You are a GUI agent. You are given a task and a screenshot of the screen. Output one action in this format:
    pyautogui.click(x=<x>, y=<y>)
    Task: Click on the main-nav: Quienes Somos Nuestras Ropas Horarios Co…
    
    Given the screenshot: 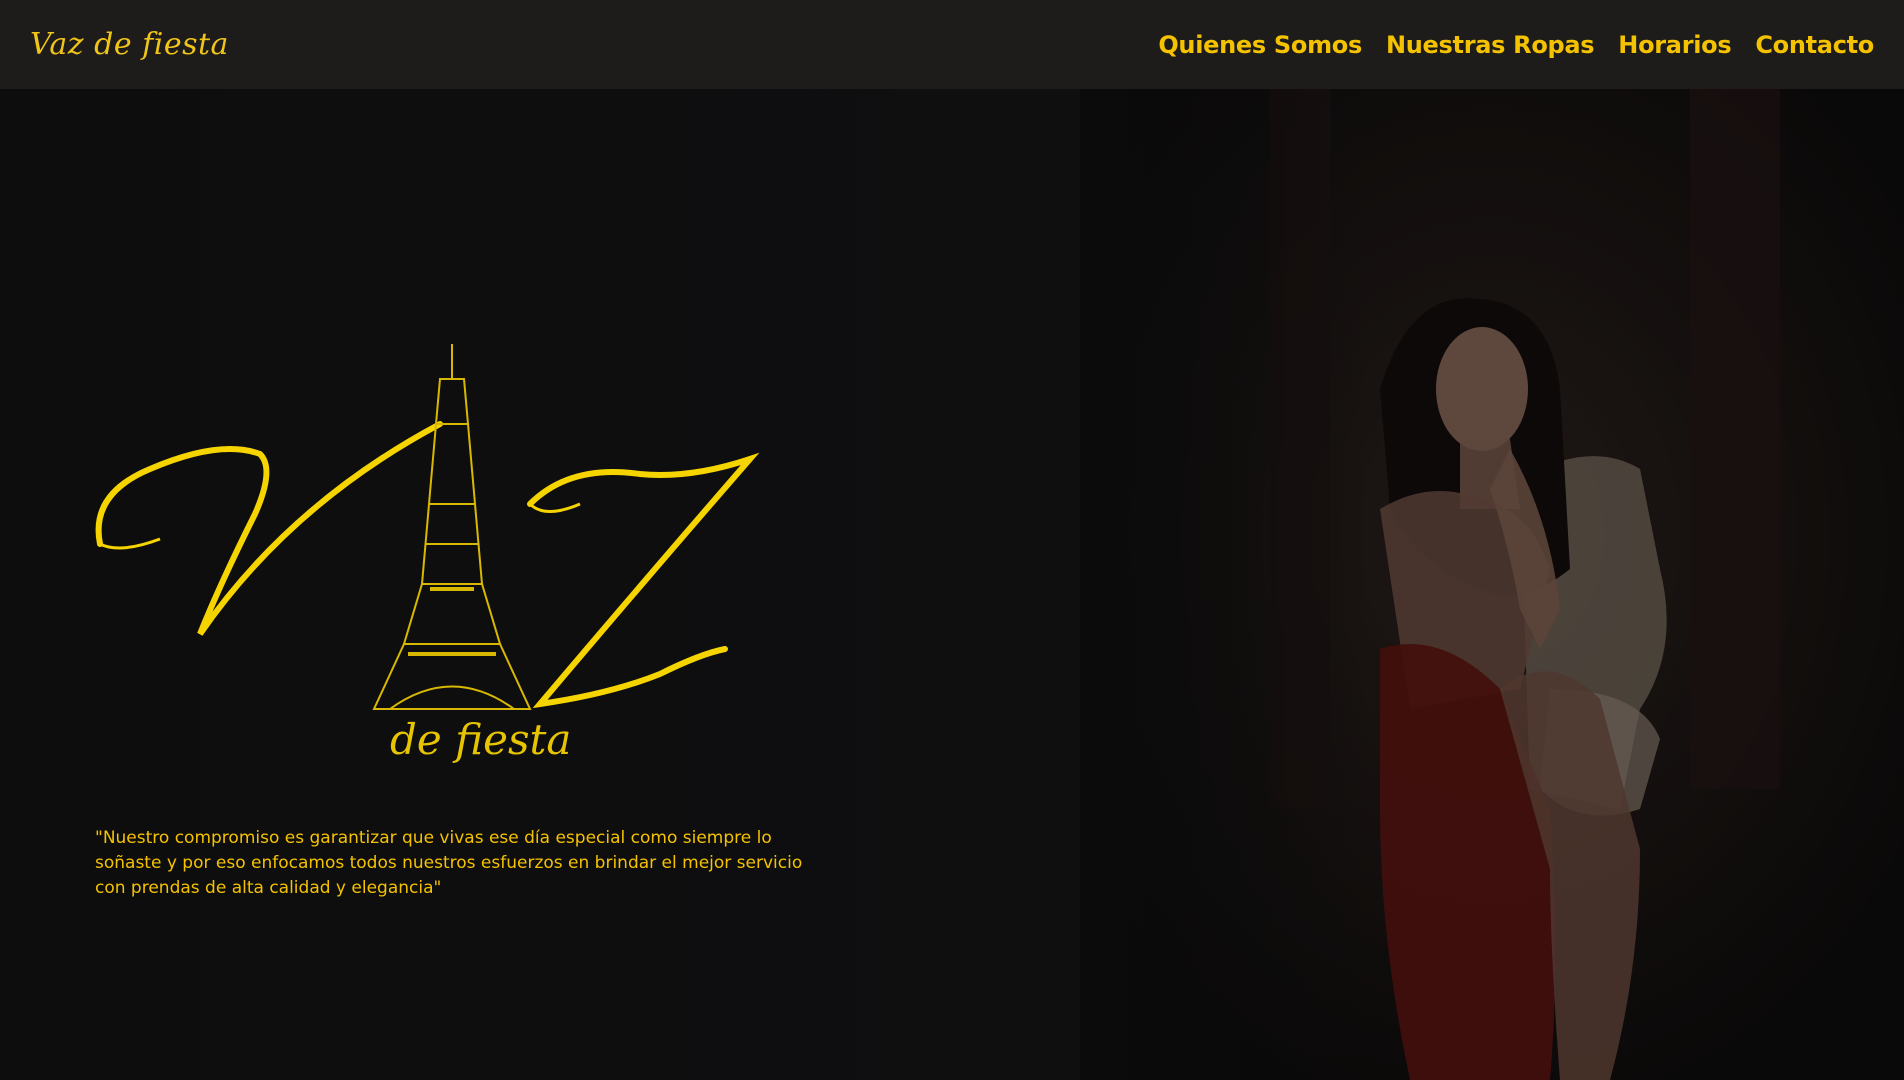 What is the action you would take?
    pyautogui.click(x=1516, y=45)
    